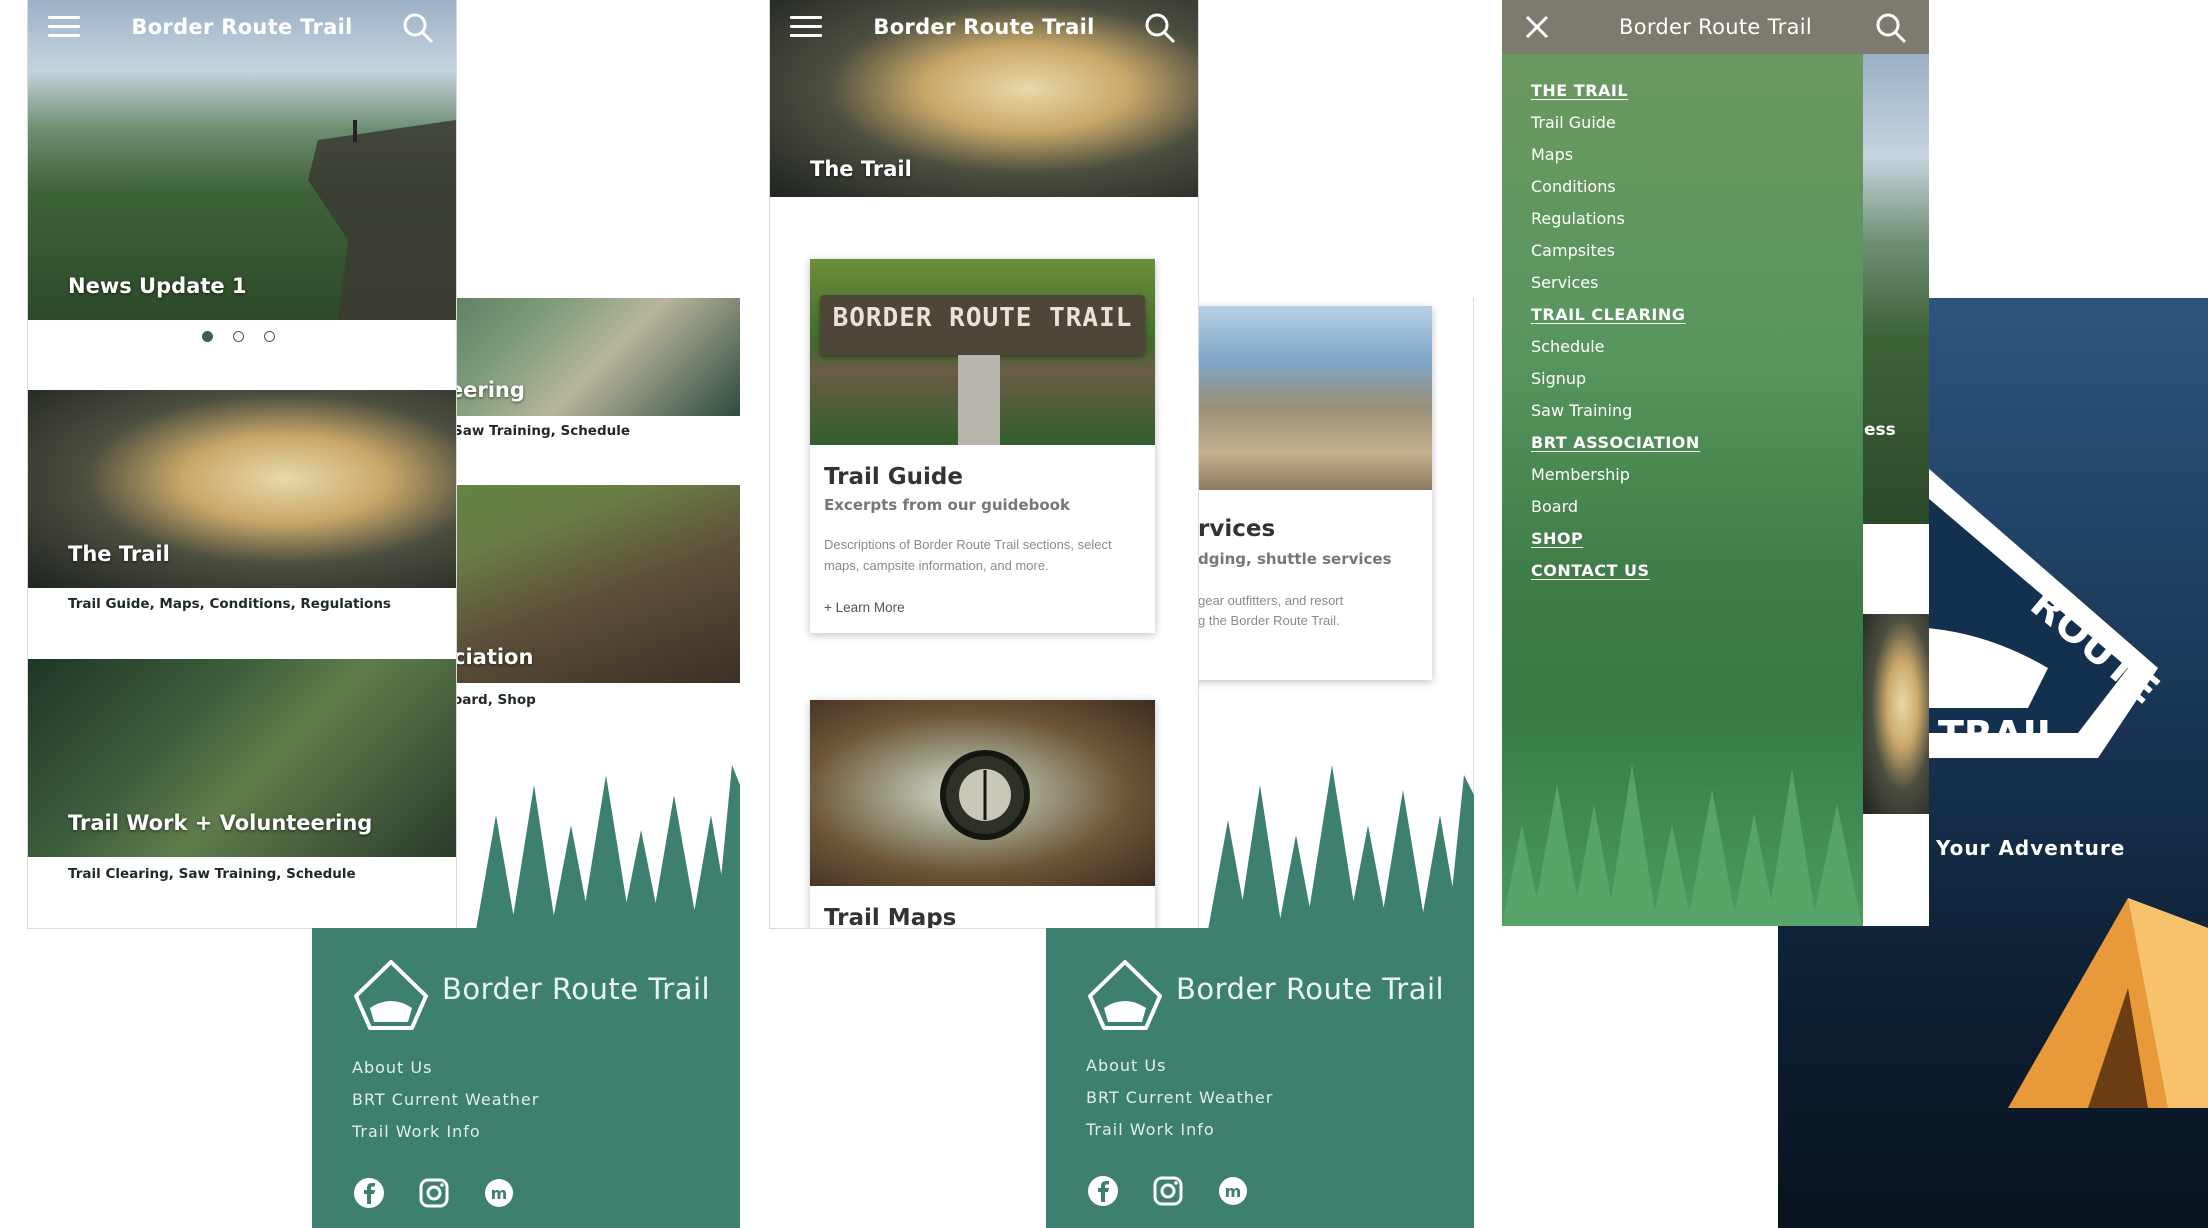 This screenshot has height=1228, width=2208. I want to click on menu-item-board: Board, so click(1554, 506).